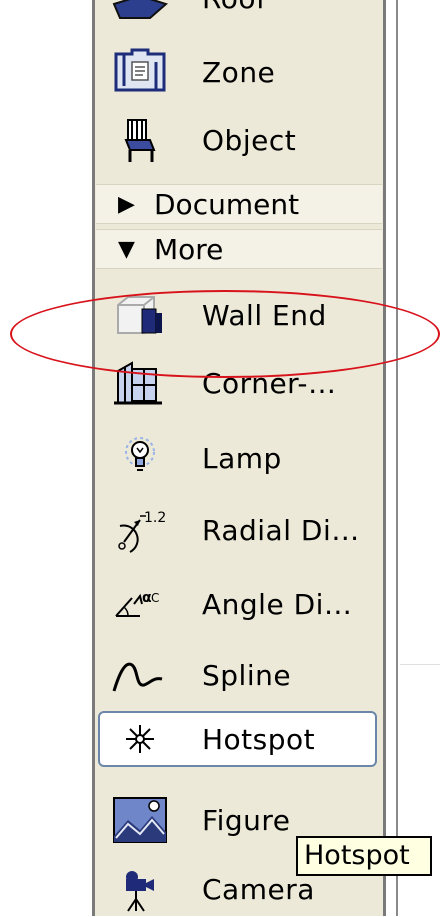 The image size is (440, 917). Describe the element at coordinates (140, 889) in the screenshot. I see `camera-icon` at that location.